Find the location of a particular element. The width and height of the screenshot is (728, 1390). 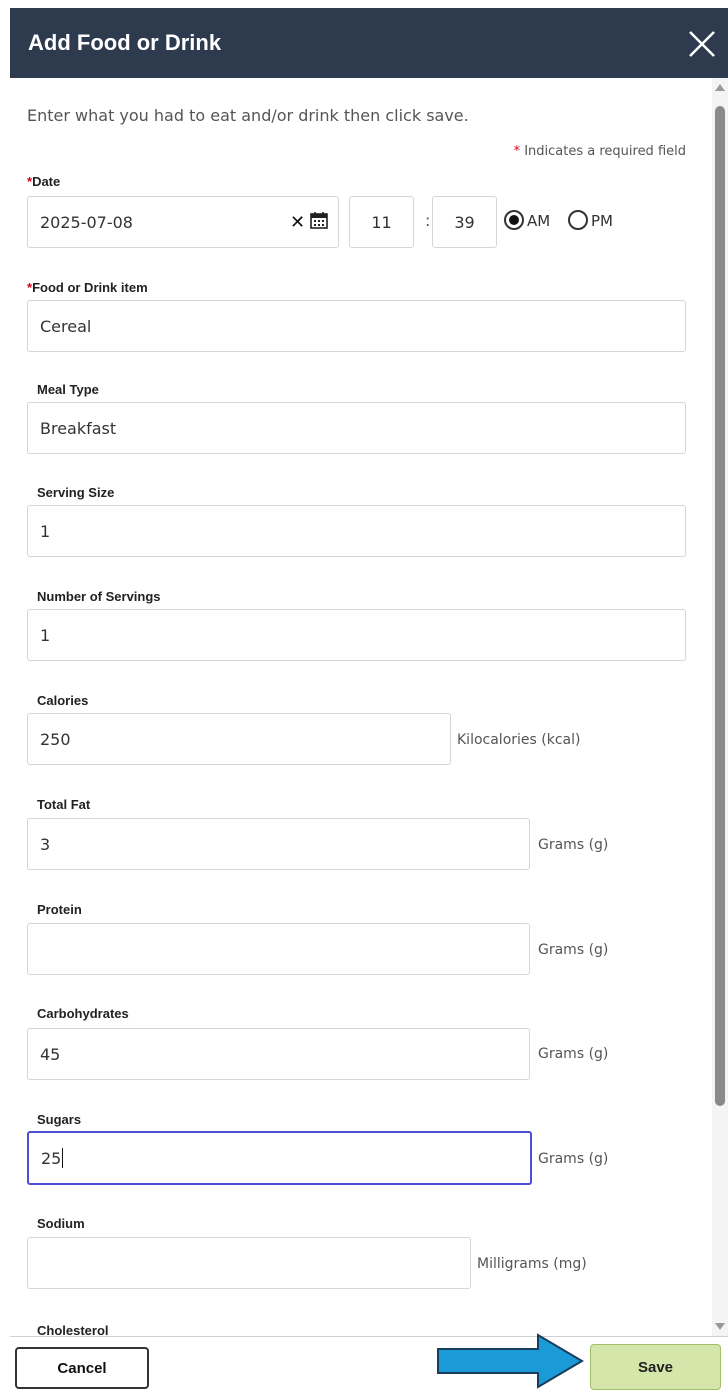

protein-unit: Grams (g) is located at coordinates (573, 950).